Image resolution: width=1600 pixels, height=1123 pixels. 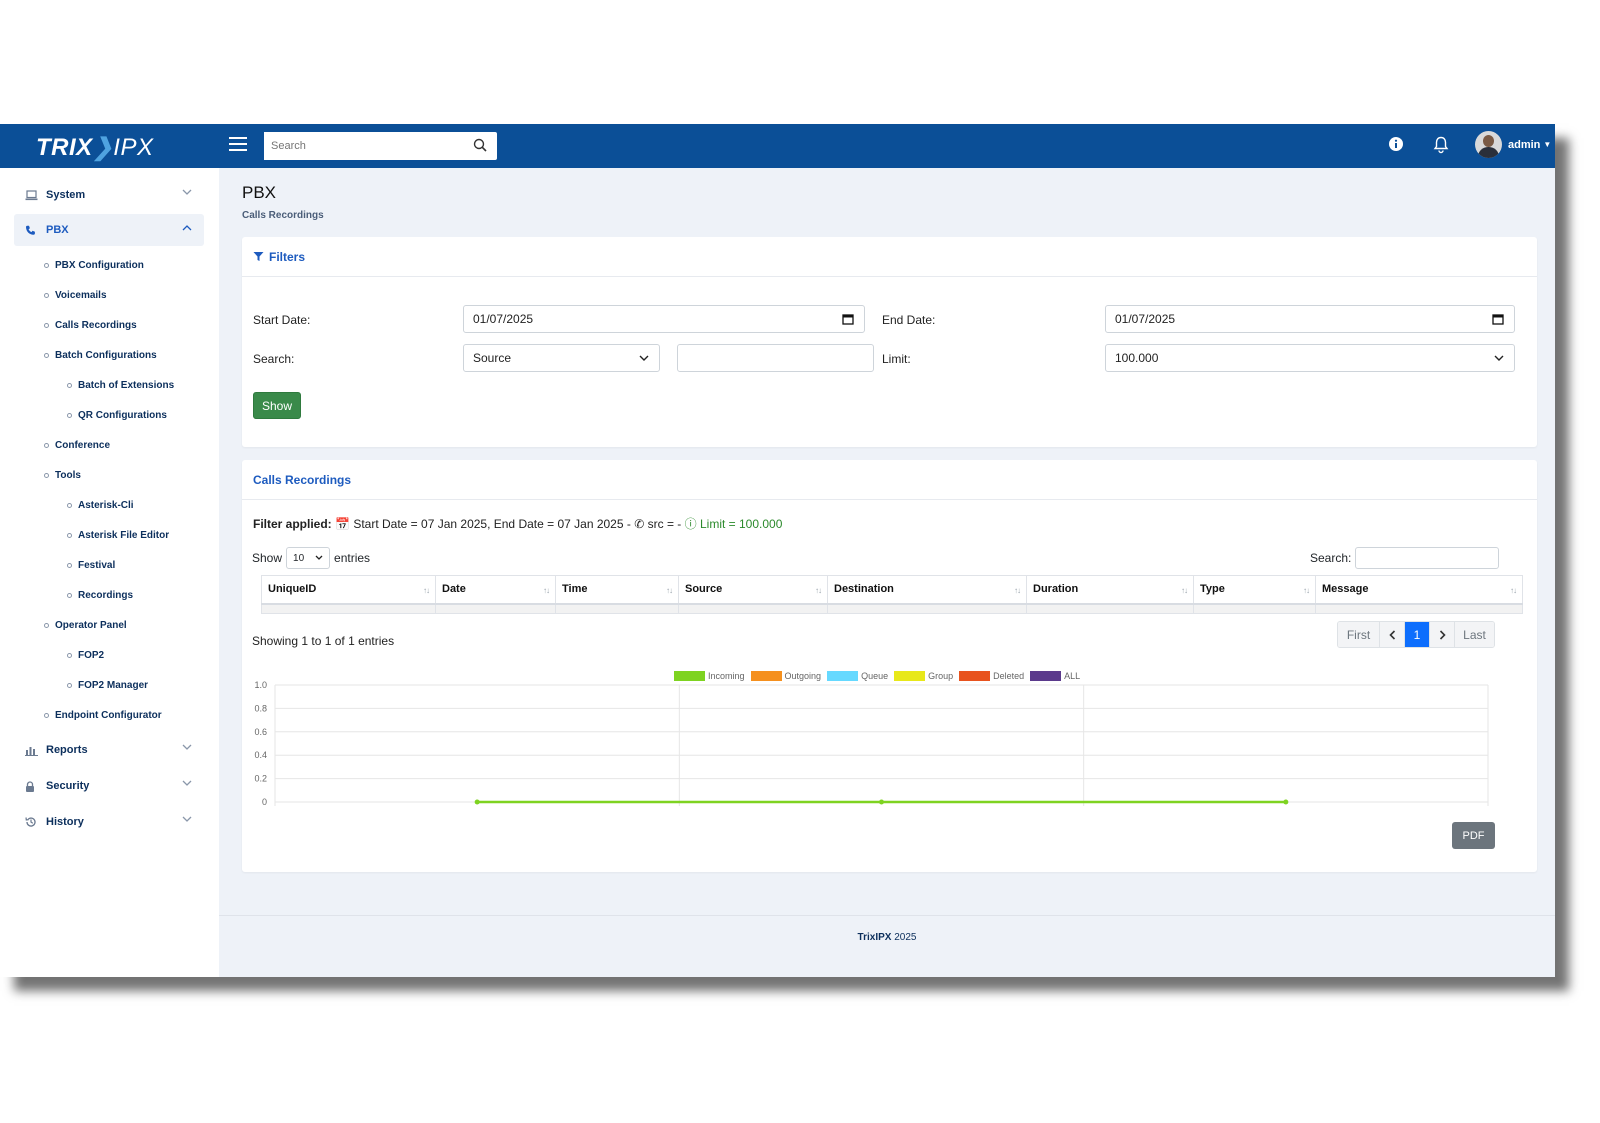 What do you see at coordinates (85, 655) in the screenshot?
I see `sidebar-item-fop2: FOP2` at bounding box center [85, 655].